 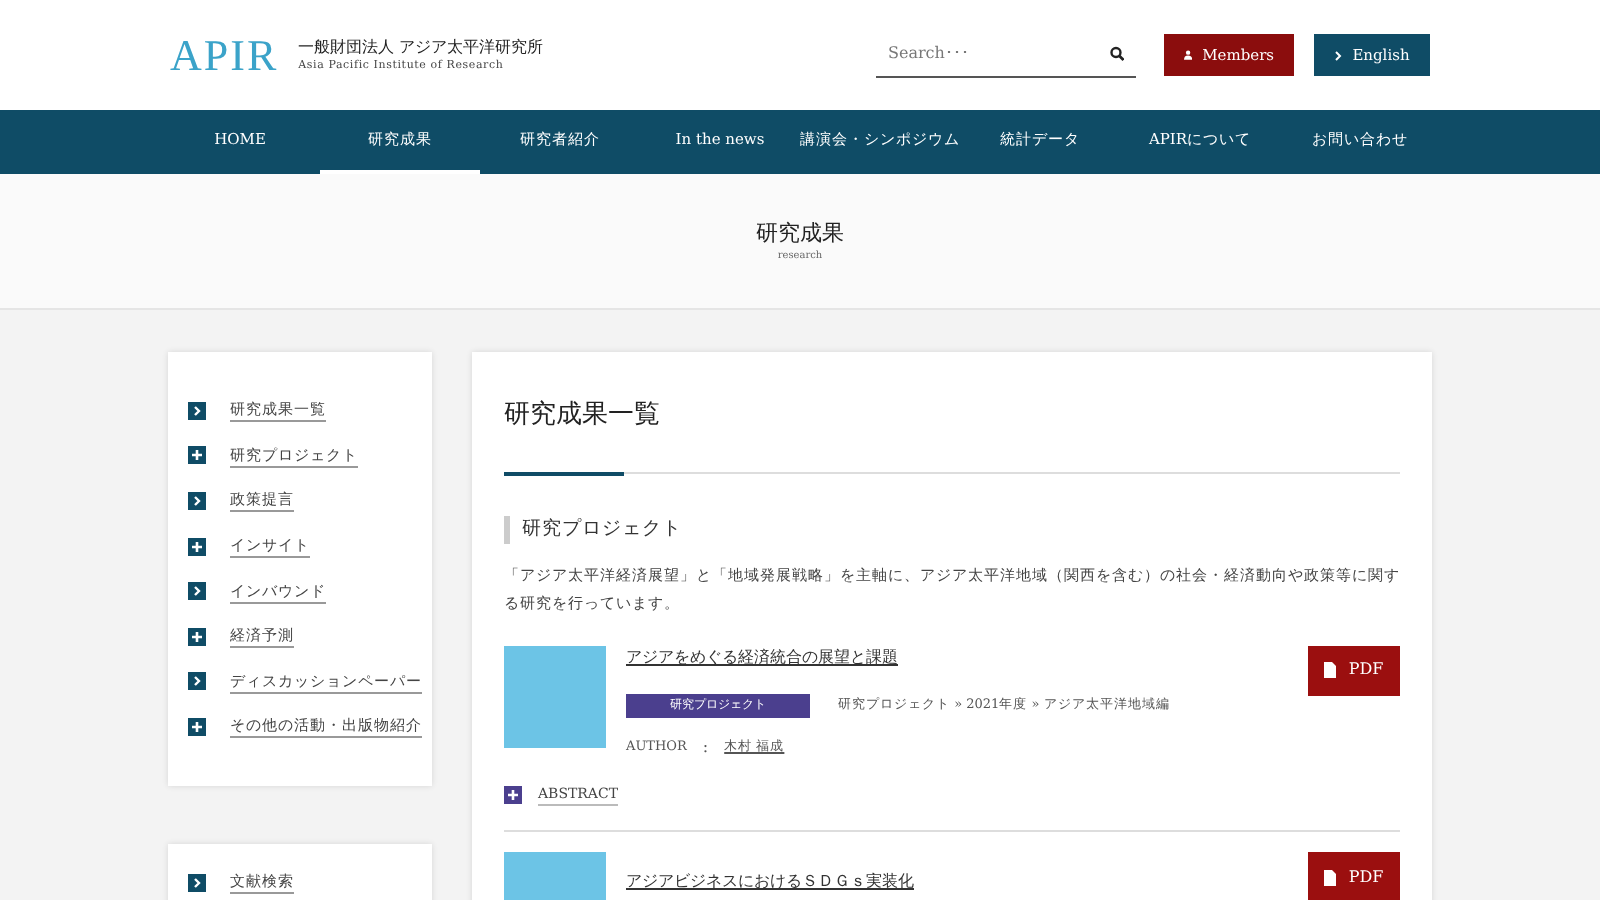 I want to click on section-heading: 研究プロジェクト, so click(x=952, y=529).